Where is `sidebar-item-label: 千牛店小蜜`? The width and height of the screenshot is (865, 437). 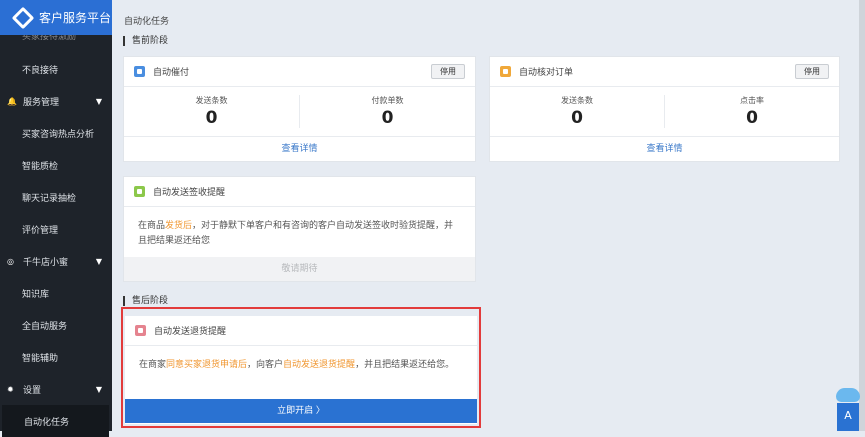 sidebar-item-label: 千牛店小蜜 is located at coordinates (46, 262).